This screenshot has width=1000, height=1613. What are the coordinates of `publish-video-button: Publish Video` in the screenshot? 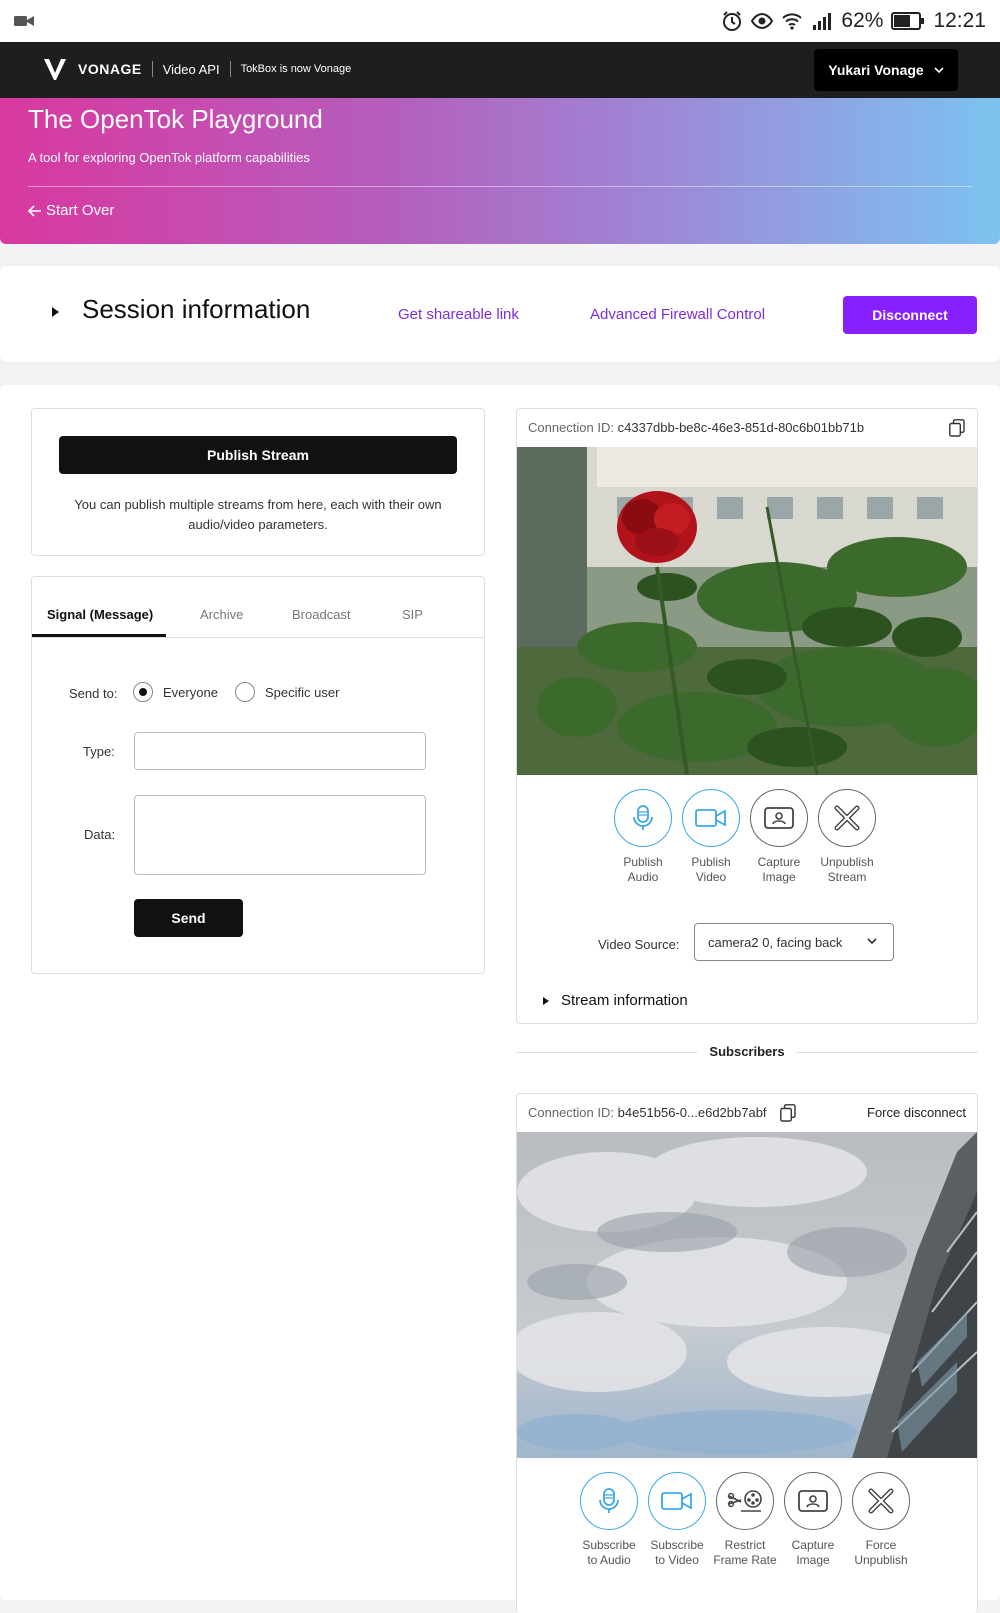 It's located at (711, 837).